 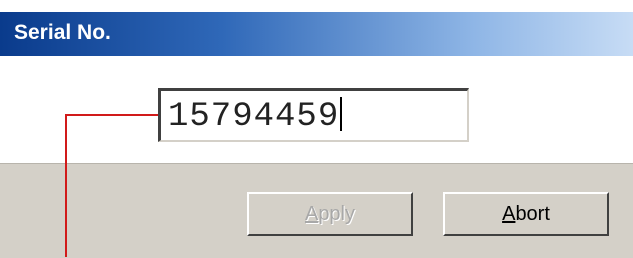 I want to click on apply-button-label: Apply, so click(x=330, y=213).